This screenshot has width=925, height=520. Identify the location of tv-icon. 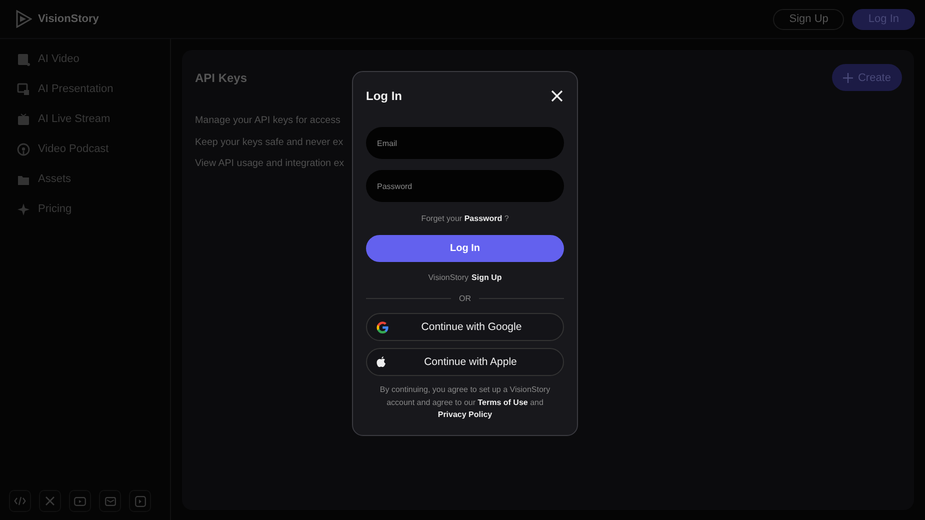
(23, 119).